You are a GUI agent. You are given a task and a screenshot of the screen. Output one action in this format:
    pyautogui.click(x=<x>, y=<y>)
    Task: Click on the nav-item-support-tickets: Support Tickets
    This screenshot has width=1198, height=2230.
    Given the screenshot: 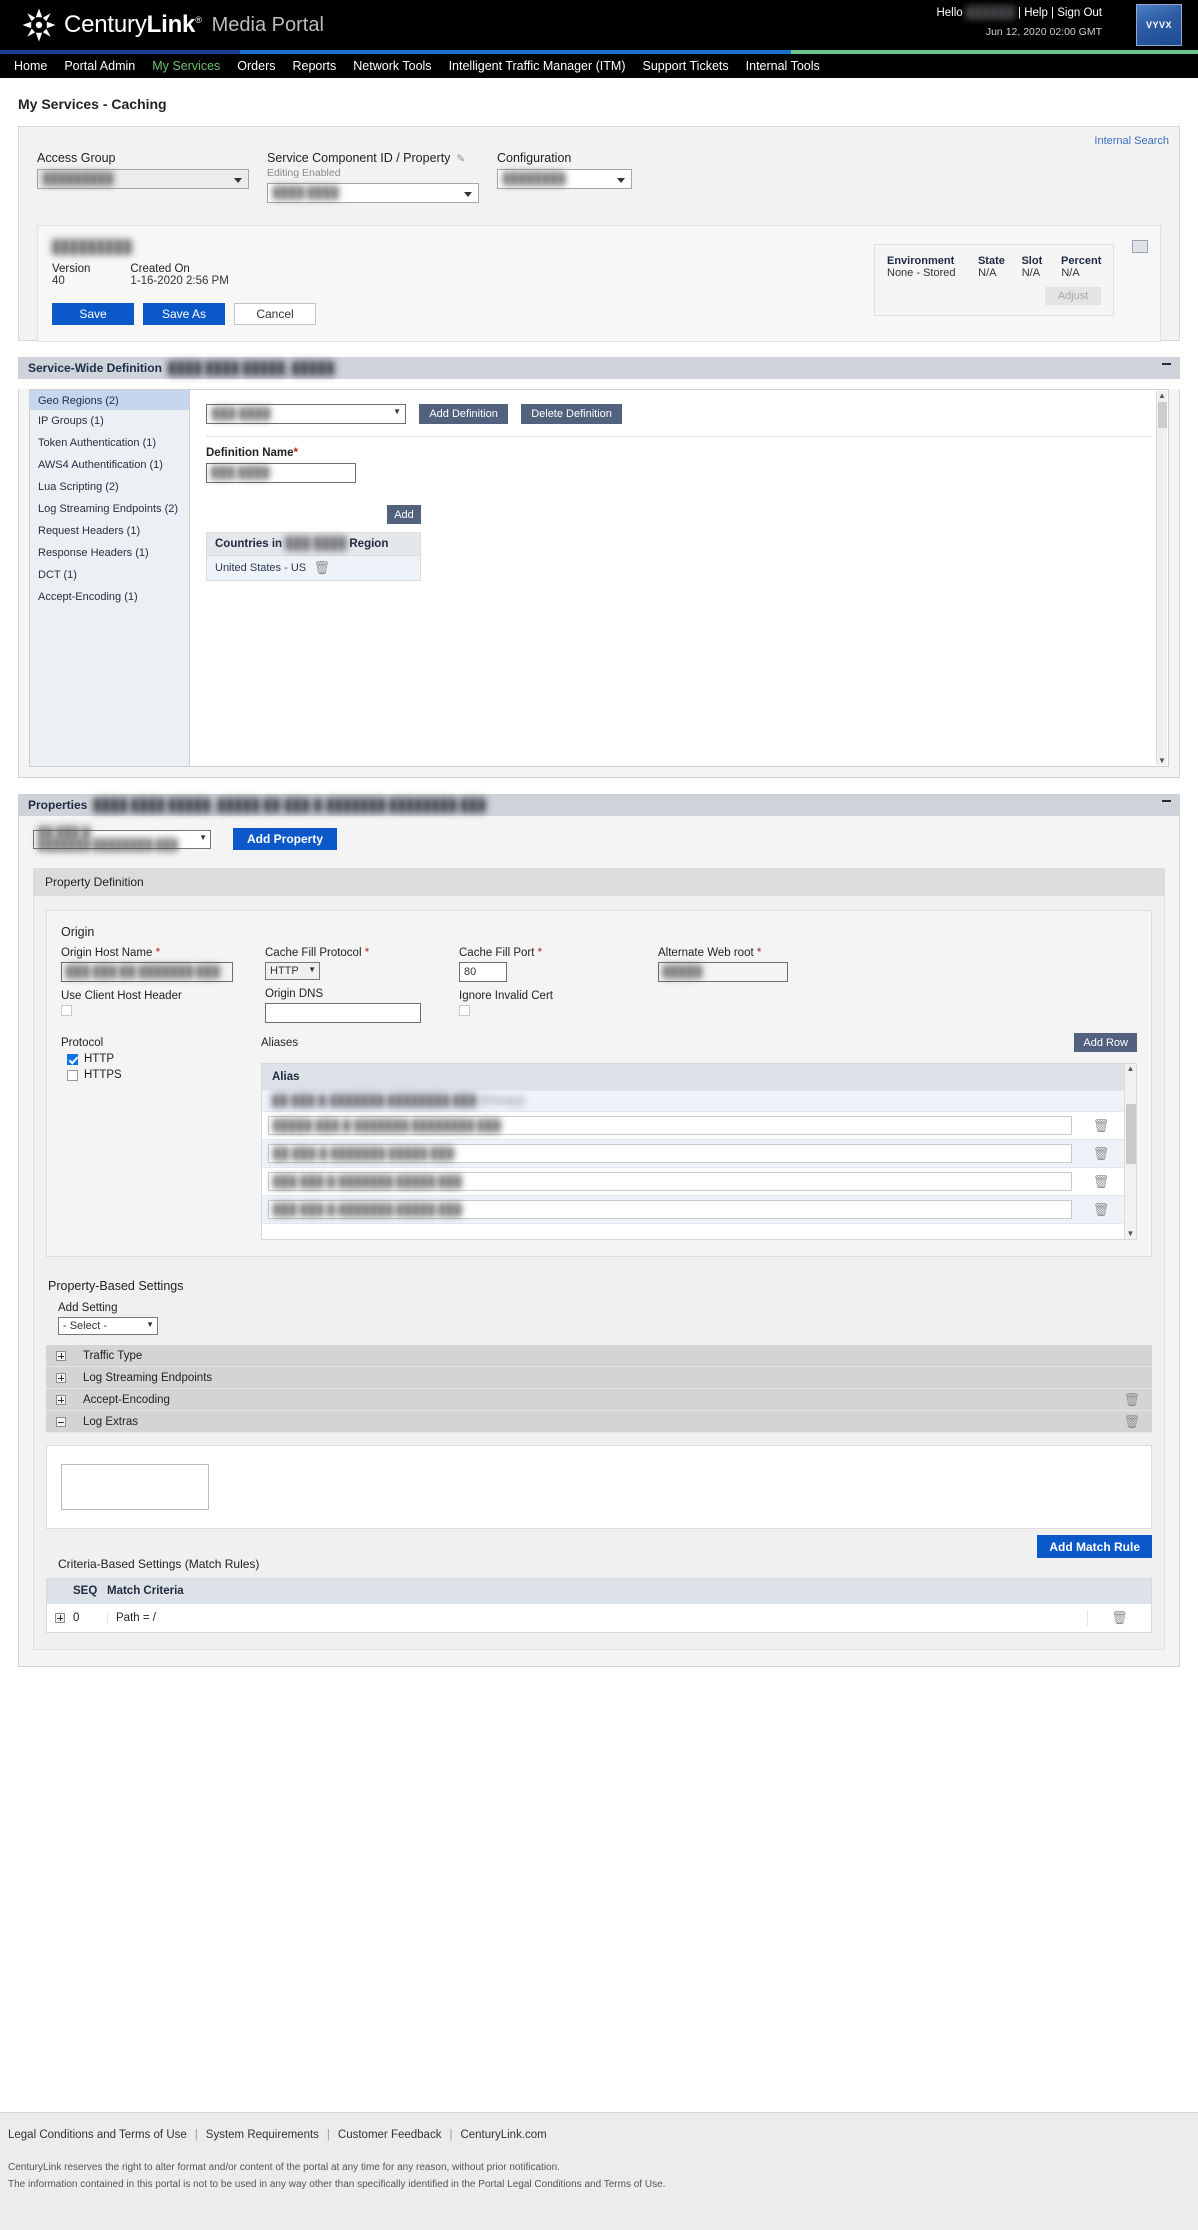 What is the action you would take?
    pyautogui.click(x=685, y=66)
    